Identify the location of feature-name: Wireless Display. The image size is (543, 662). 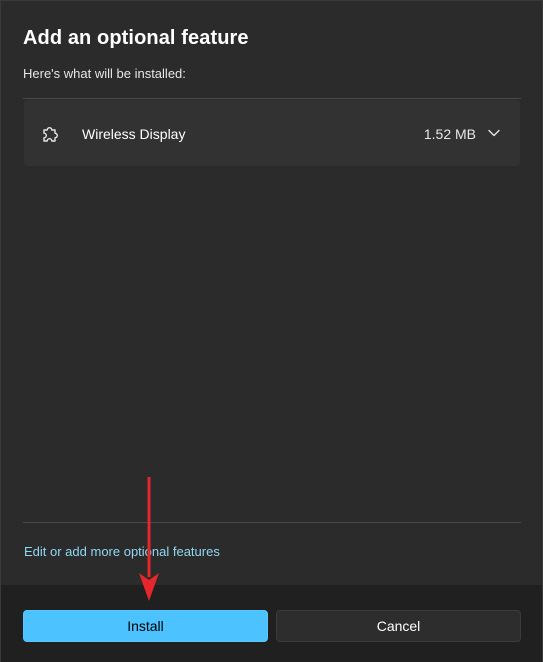
(134, 134).